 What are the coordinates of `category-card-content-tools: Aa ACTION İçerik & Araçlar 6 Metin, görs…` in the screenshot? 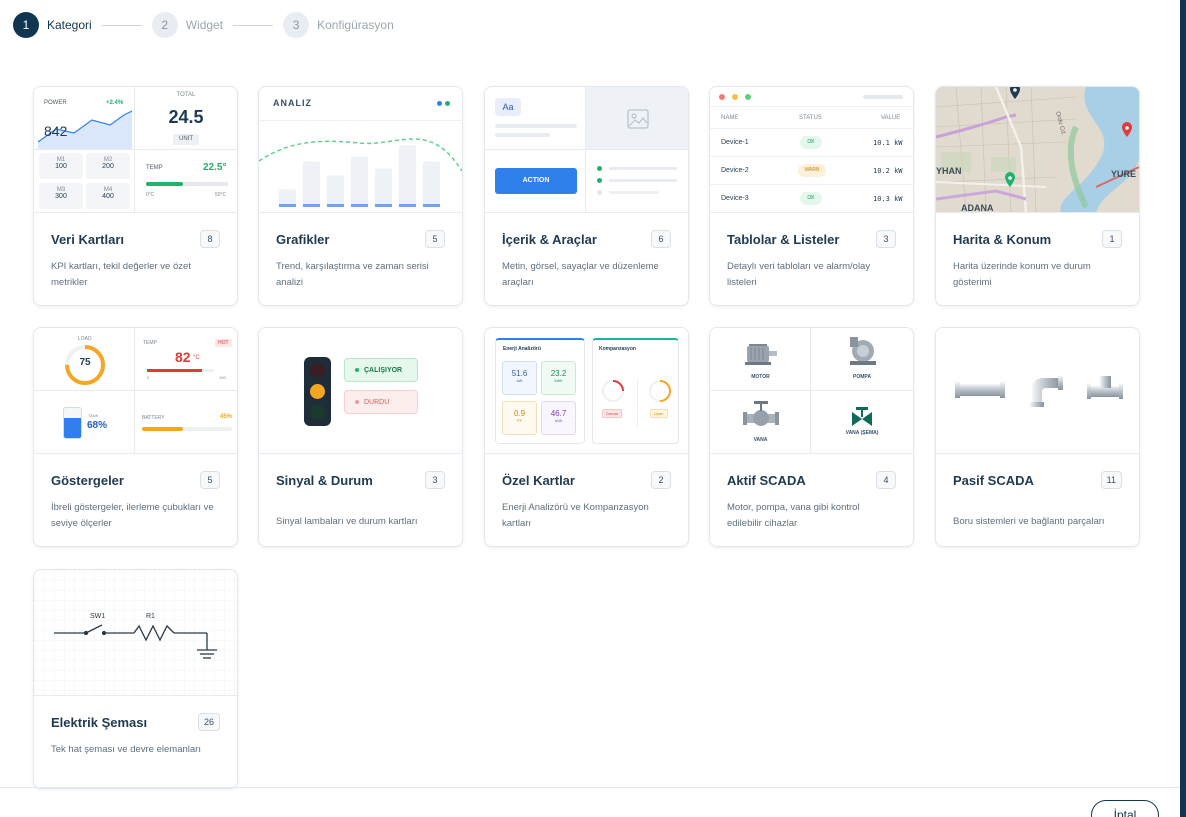 It's located at (586, 196).